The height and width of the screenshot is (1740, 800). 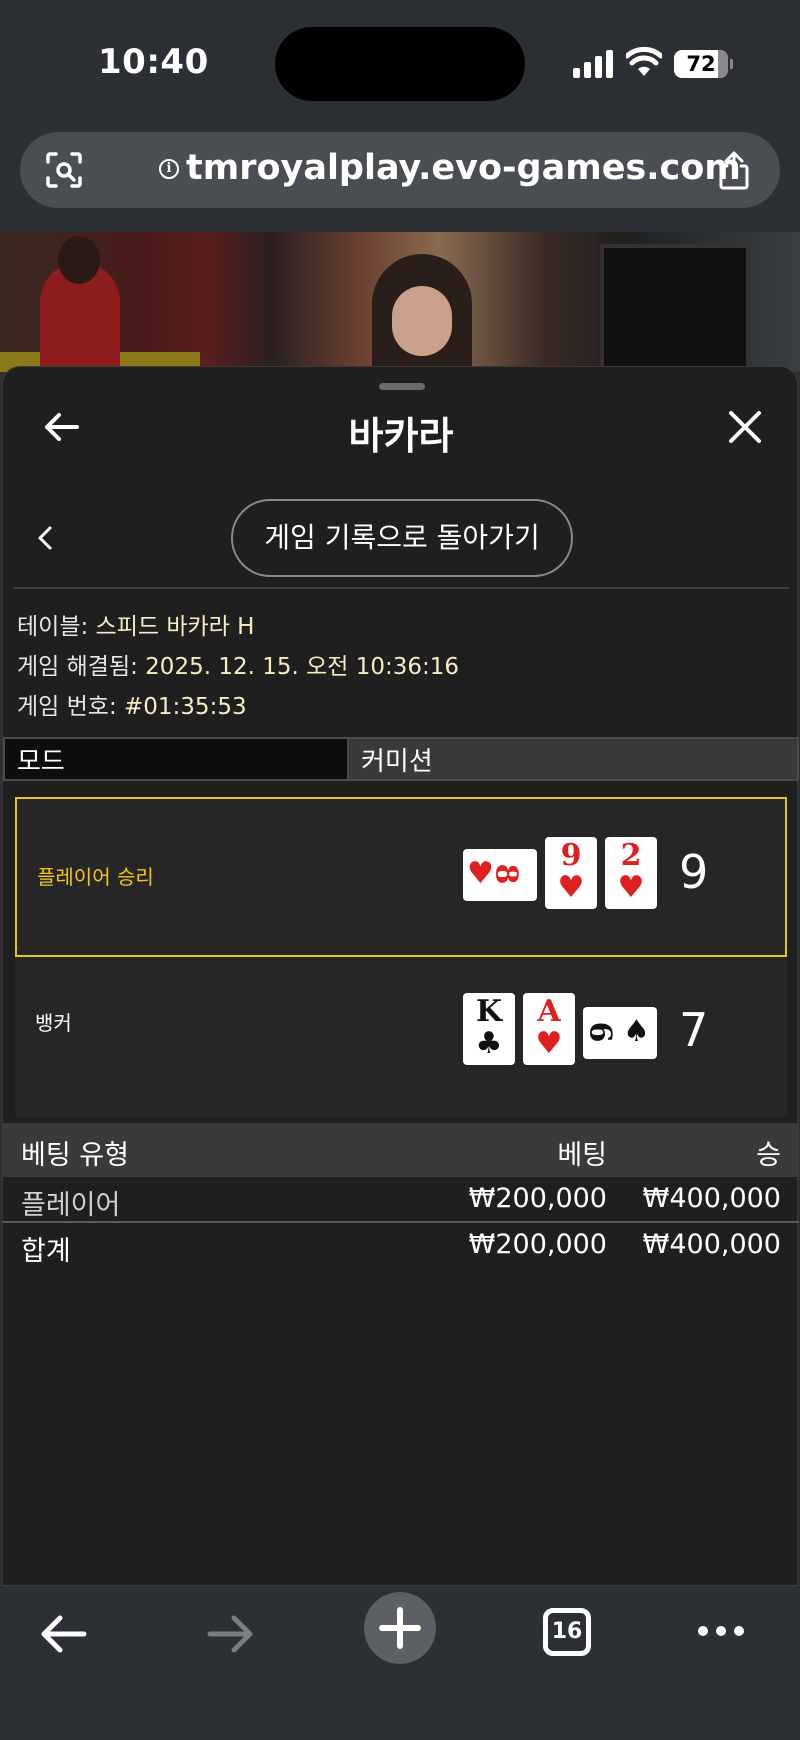 I want to click on card-rank: A, so click(x=549, y=1011).